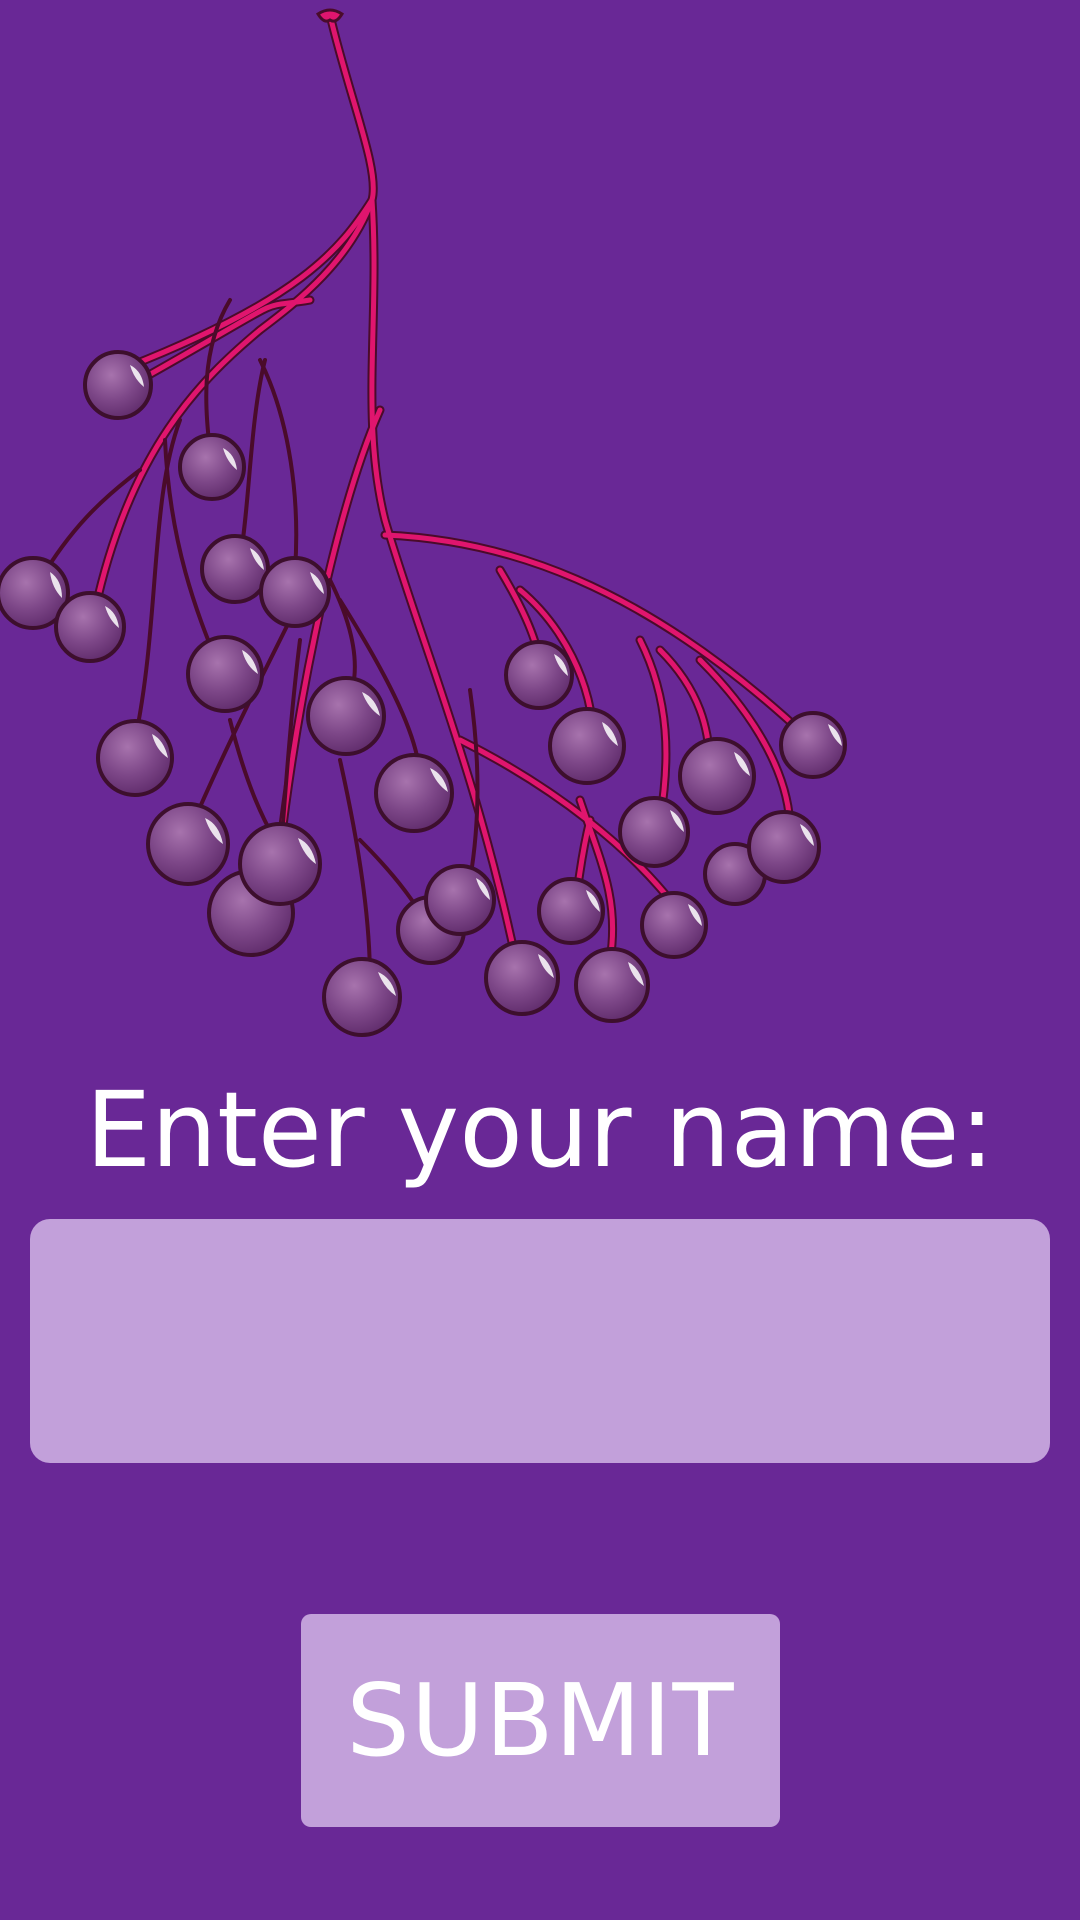  What do you see at coordinates (540, 1130) in the screenshot?
I see `name-prompt-label: Enter your name:` at bounding box center [540, 1130].